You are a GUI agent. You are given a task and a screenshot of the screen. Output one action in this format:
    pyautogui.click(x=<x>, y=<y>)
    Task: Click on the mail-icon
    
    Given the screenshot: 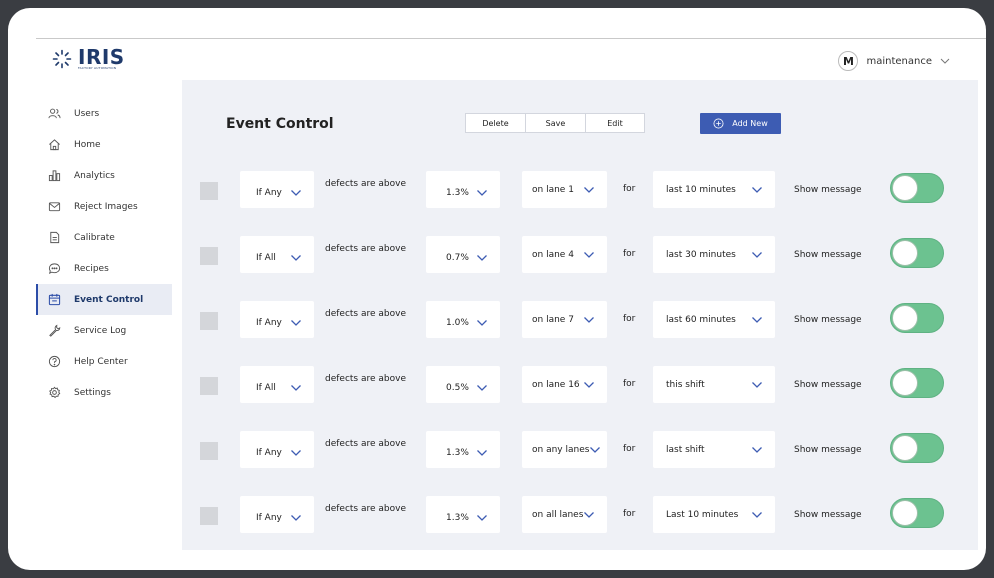 What is the action you would take?
    pyautogui.click(x=54, y=207)
    